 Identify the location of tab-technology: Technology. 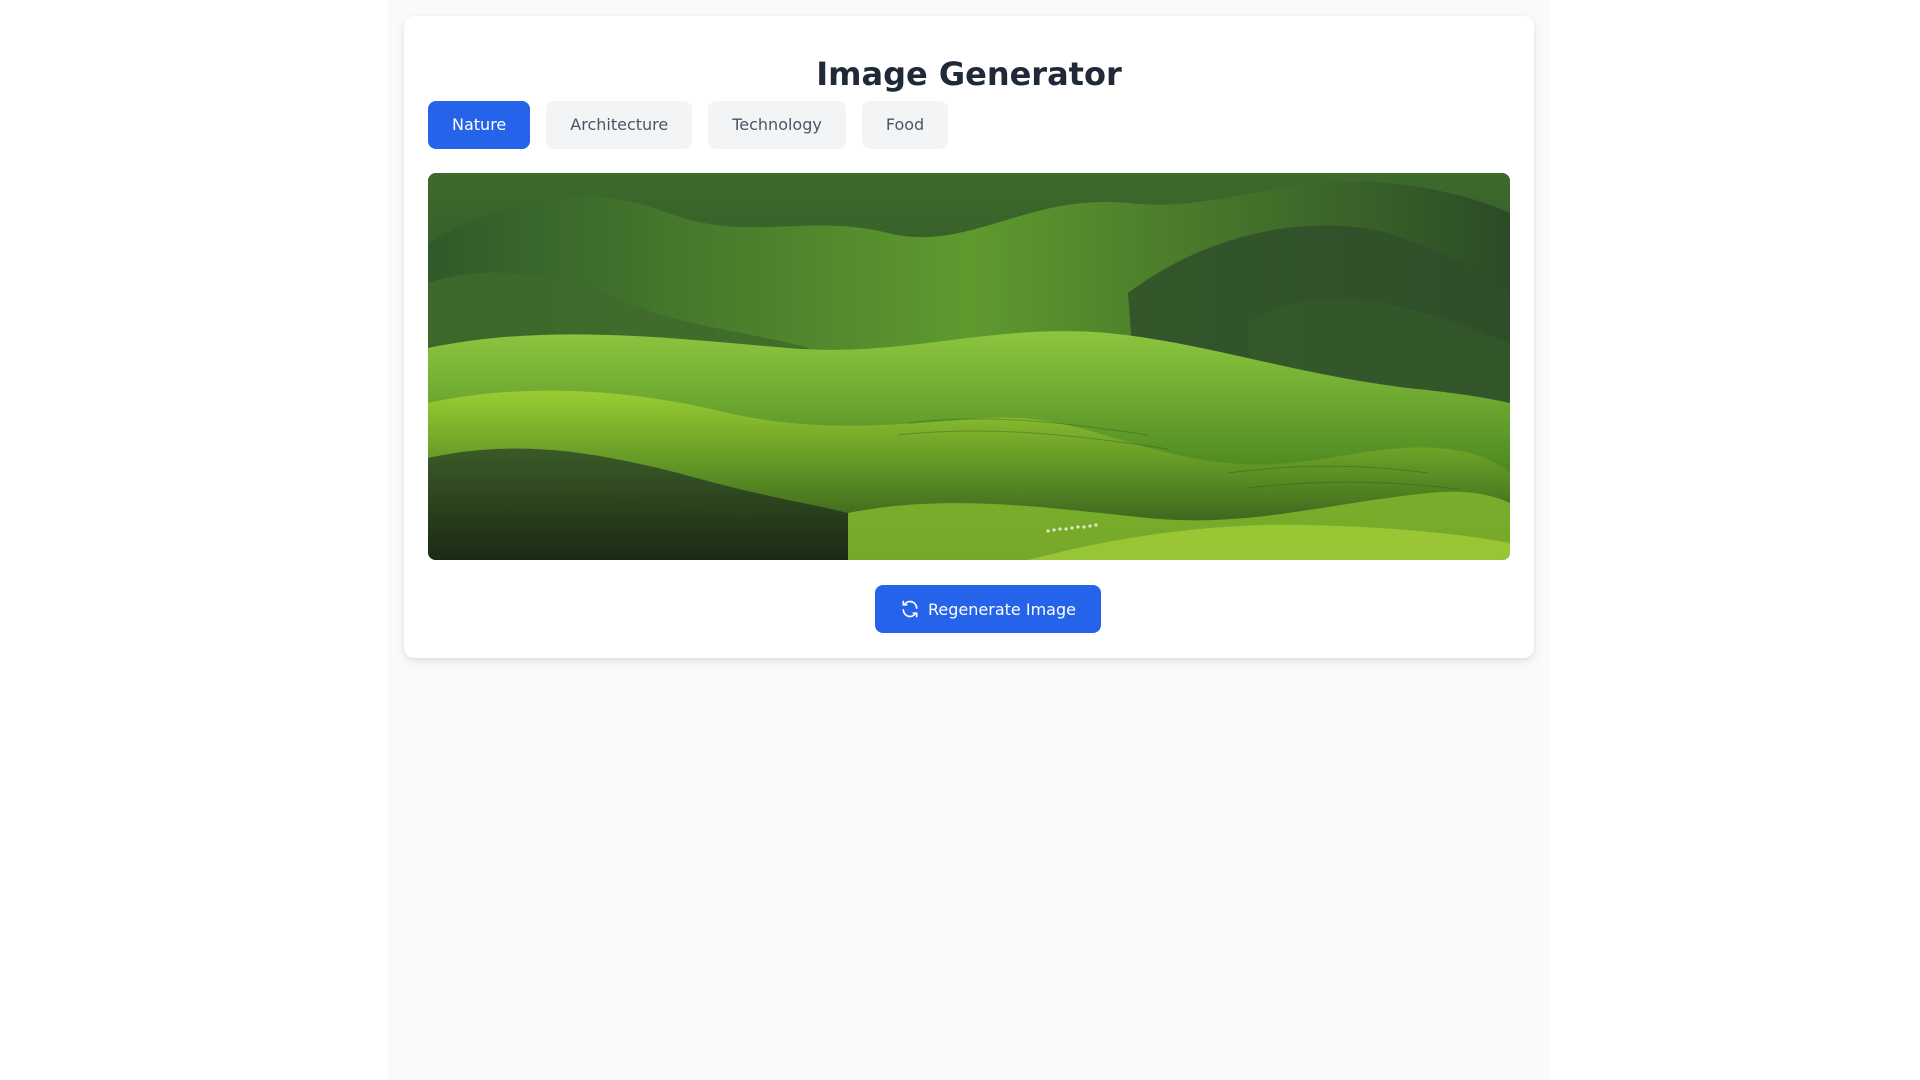
(777, 125).